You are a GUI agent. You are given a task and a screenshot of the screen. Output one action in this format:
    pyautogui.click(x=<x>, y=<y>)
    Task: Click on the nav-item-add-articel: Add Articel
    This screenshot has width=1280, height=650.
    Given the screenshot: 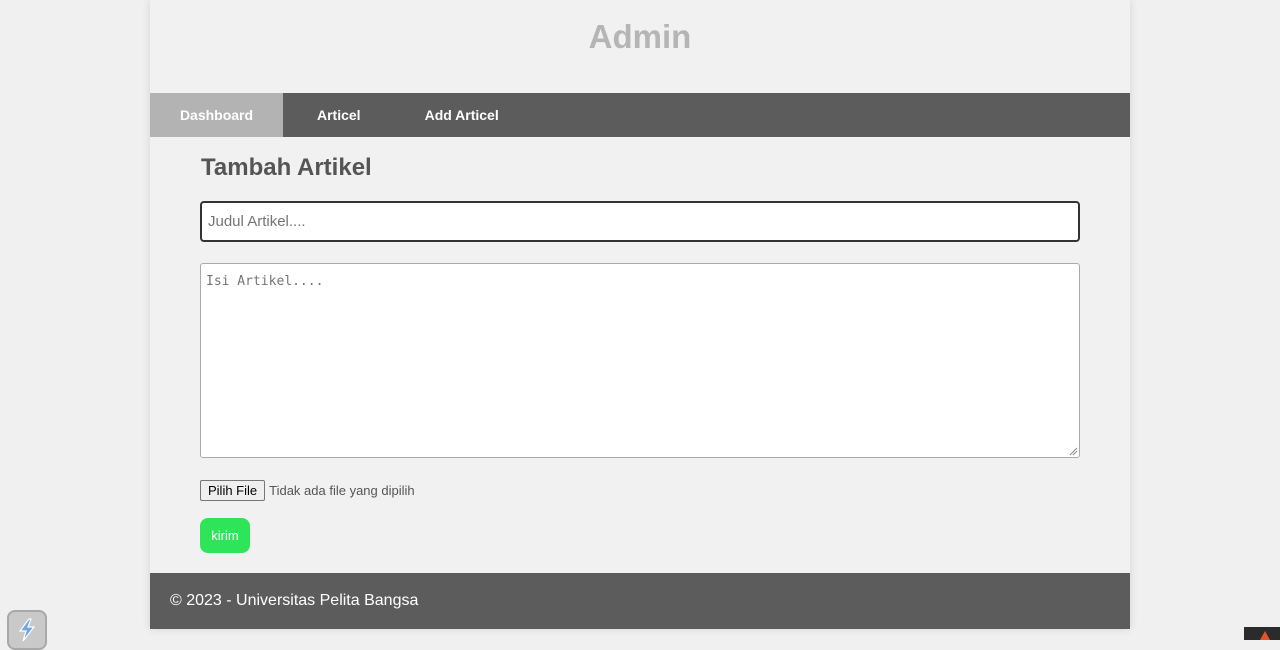 What is the action you would take?
    pyautogui.click(x=446, y=115)
    